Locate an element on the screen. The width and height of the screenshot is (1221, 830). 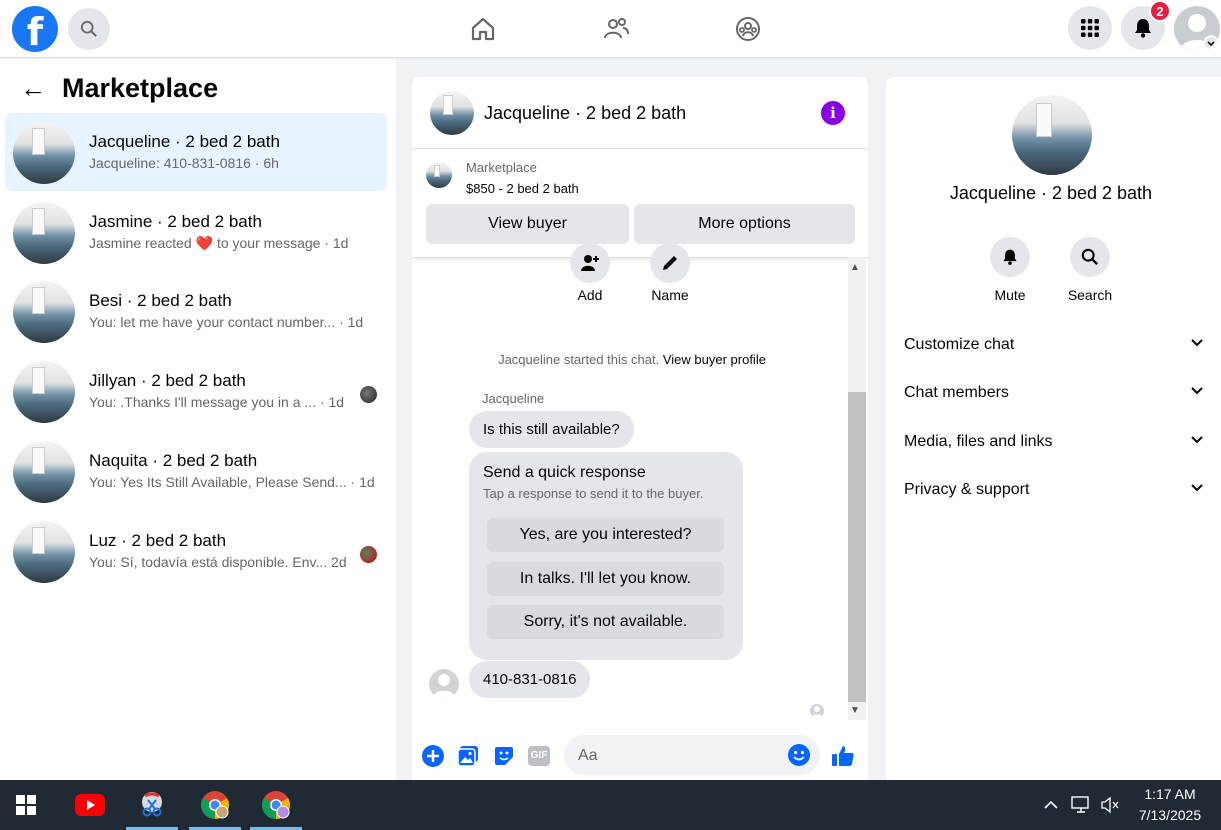
chrome-icon is located at coordinates (276, 805).